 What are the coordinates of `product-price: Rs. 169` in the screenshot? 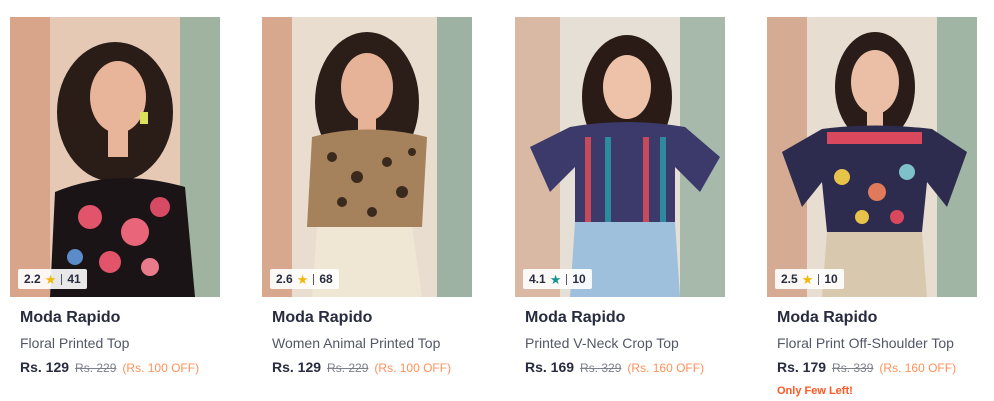 It's located at (550, 367).